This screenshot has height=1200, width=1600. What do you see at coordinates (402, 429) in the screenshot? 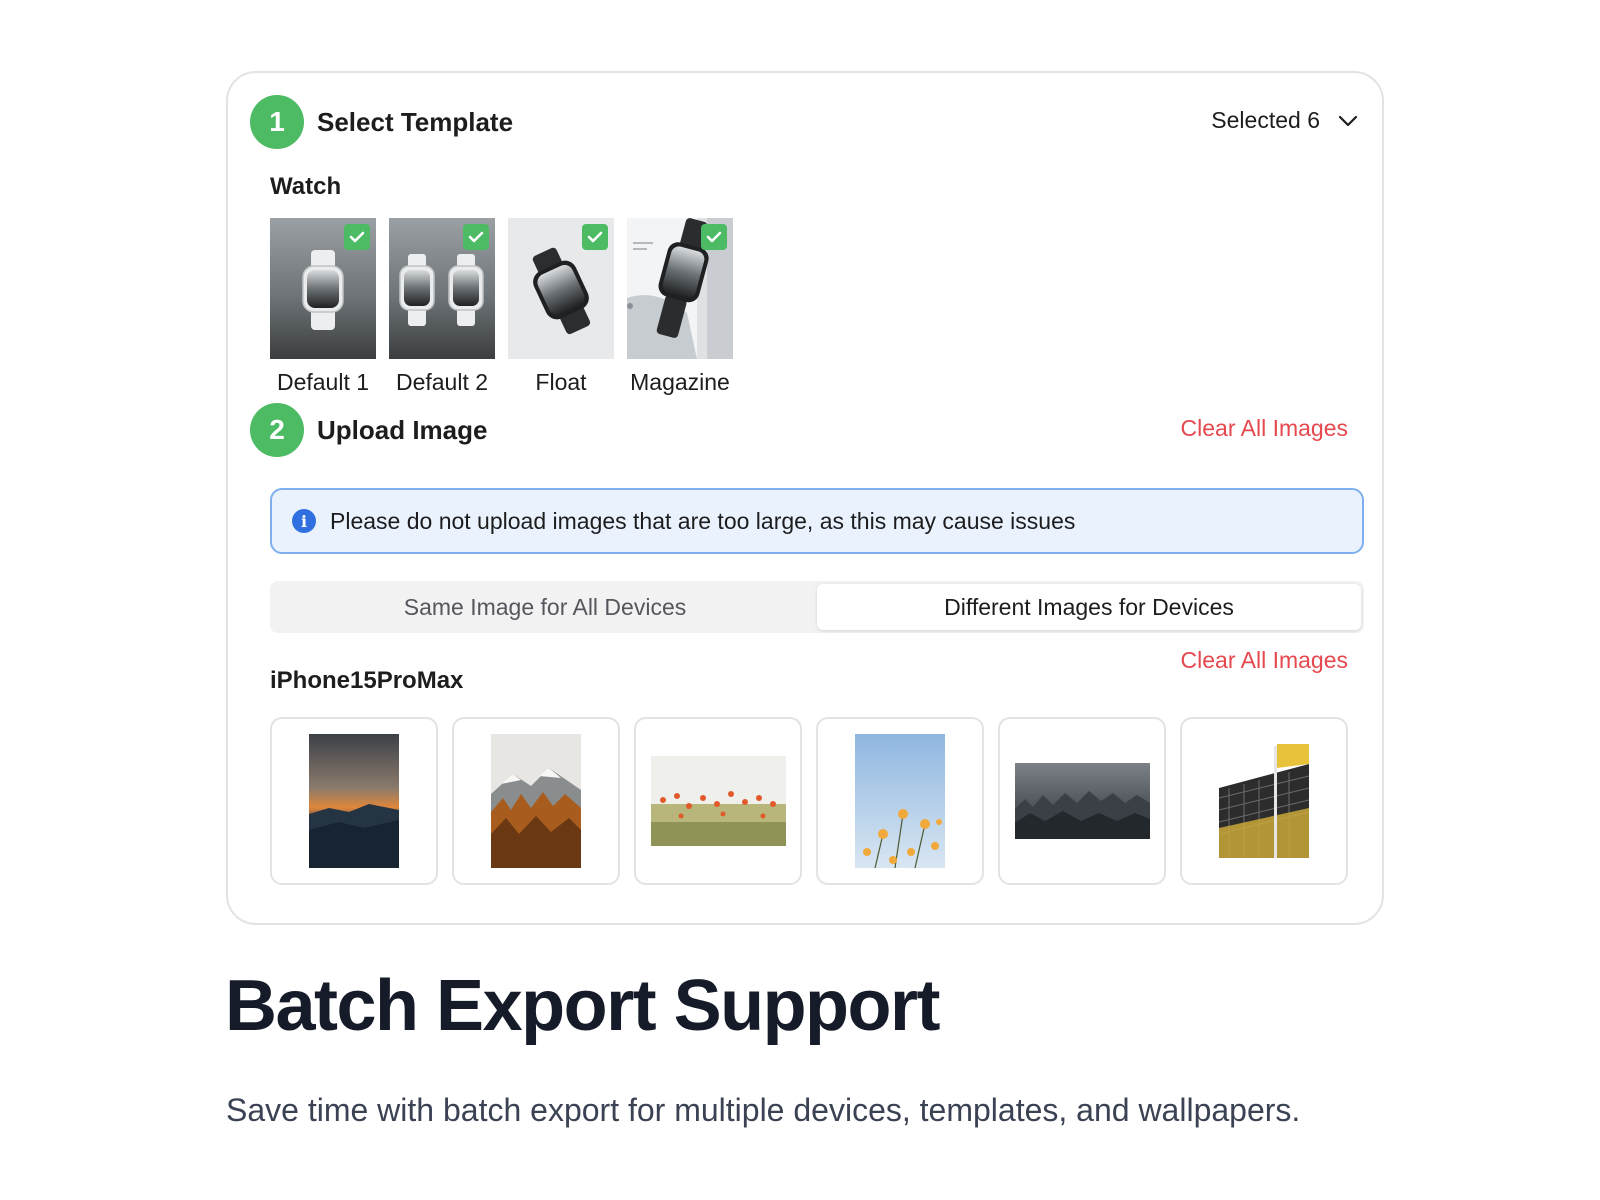
I see `step-2-title: Upload Image` at bounding box center [402, 429].